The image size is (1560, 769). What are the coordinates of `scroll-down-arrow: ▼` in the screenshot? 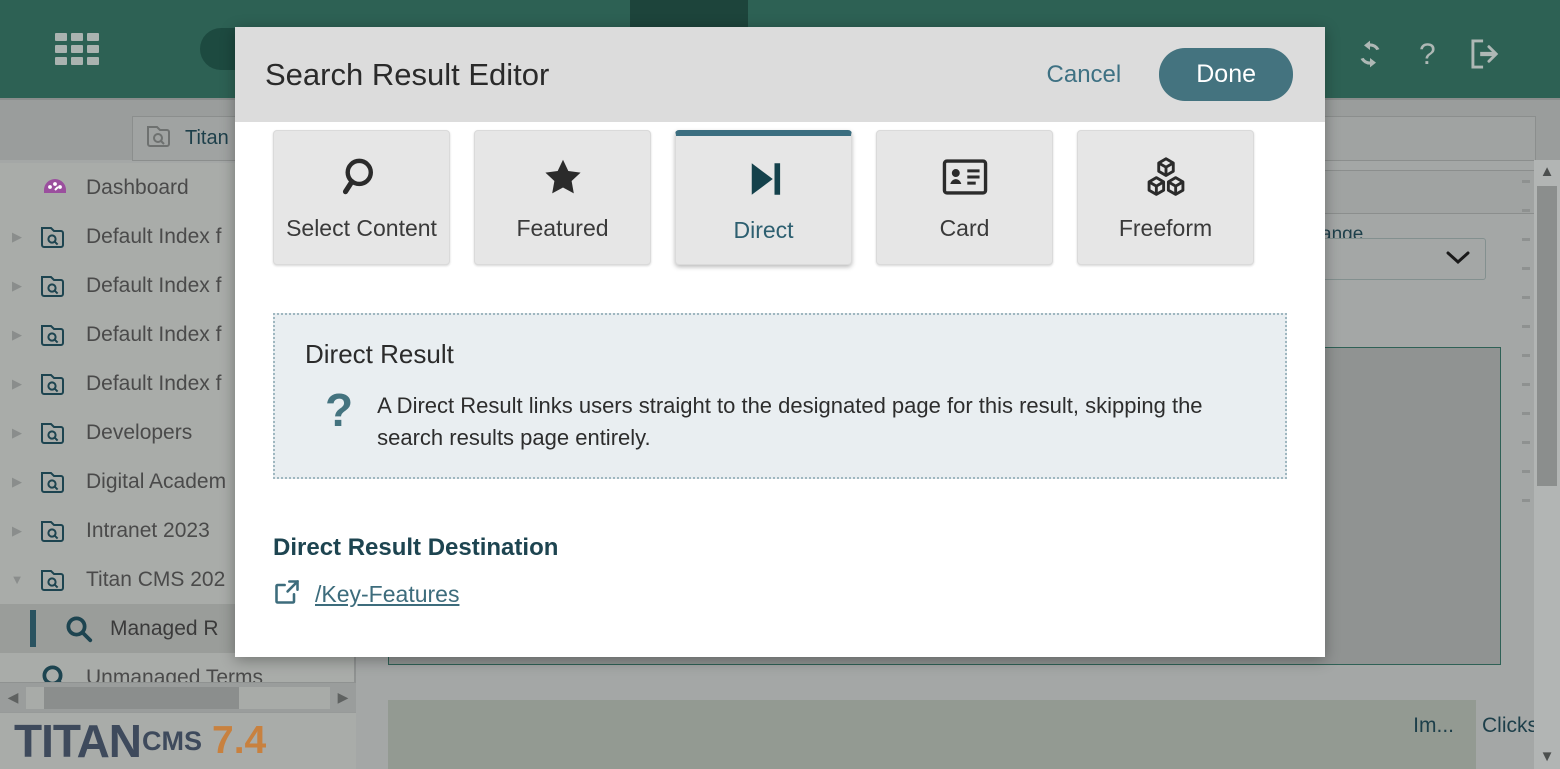 It's located at (1547, 757).